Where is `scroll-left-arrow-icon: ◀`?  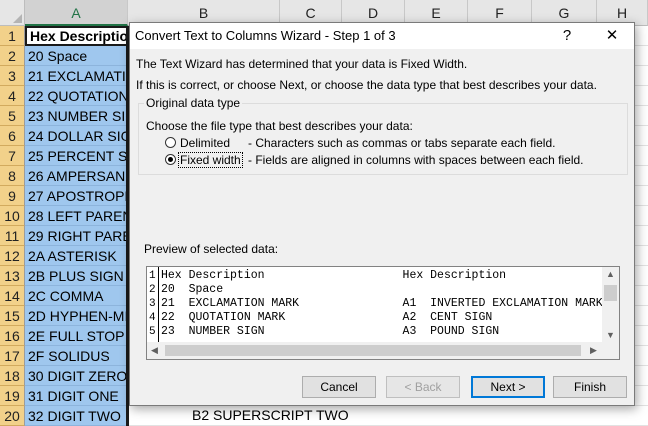
scroll-left-arrow-icon: ◀ is located at coordinates (154, 350).